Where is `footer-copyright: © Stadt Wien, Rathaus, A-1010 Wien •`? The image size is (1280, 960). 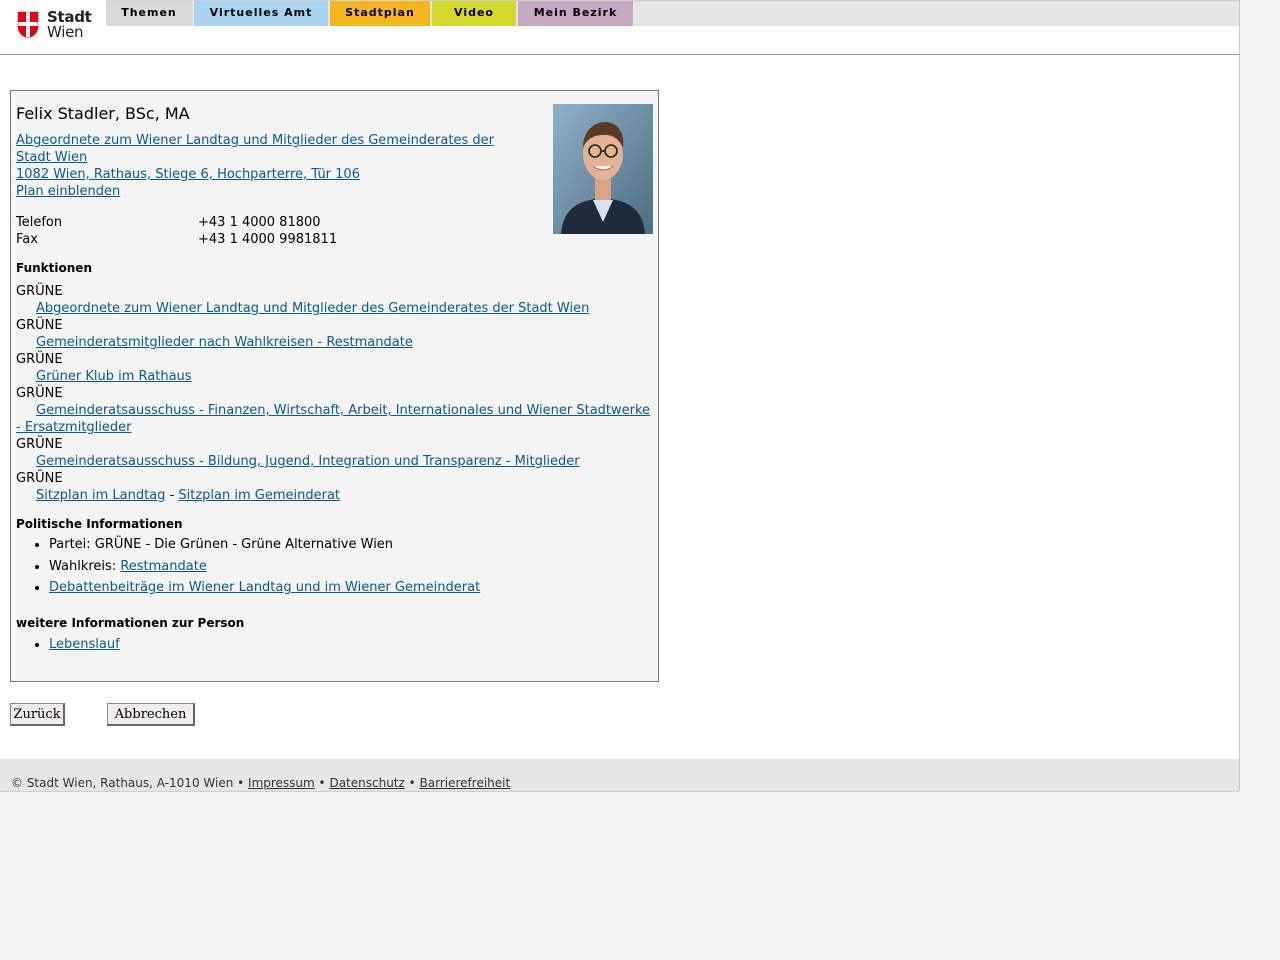 footer-copyright: © Stadt Wien, Rathaus, A-1010 Wien • is located at coordinates (130, 783).